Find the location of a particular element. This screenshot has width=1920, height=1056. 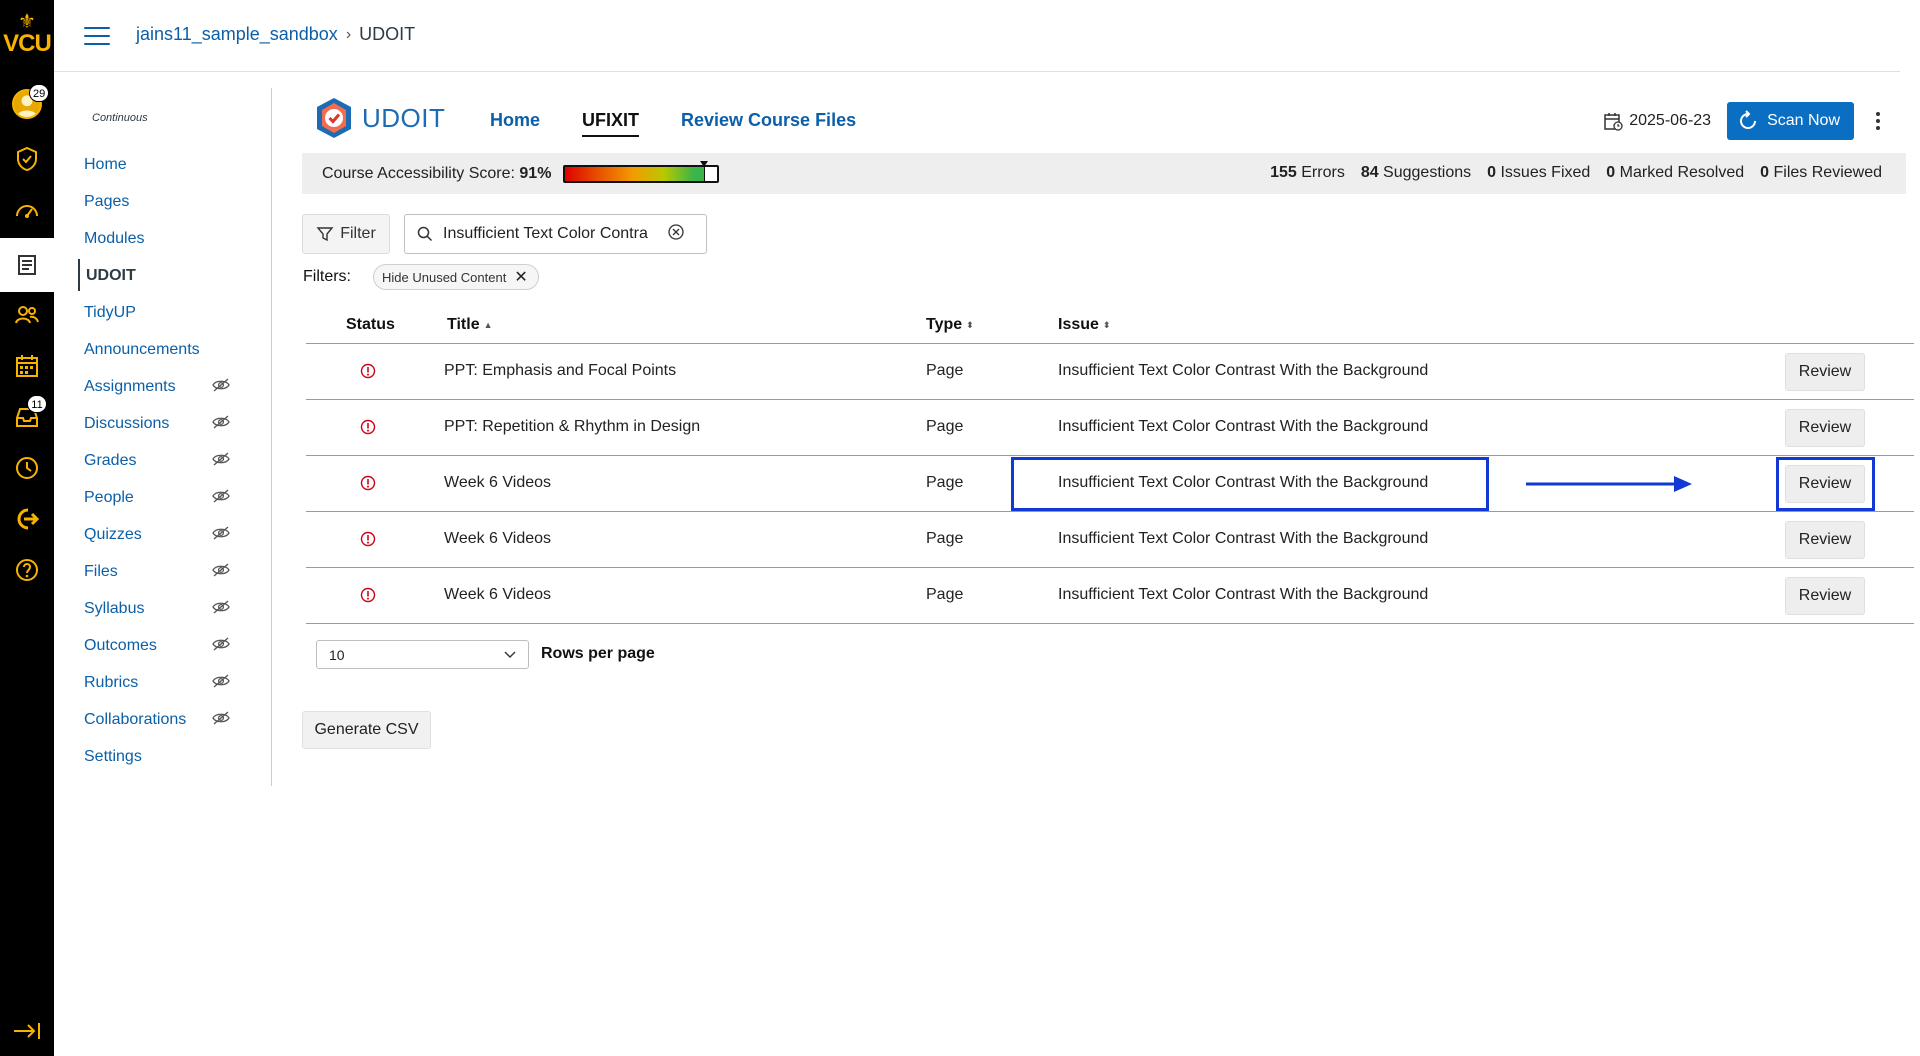

dashboard-nav-item is located at coordinates (27, 211).